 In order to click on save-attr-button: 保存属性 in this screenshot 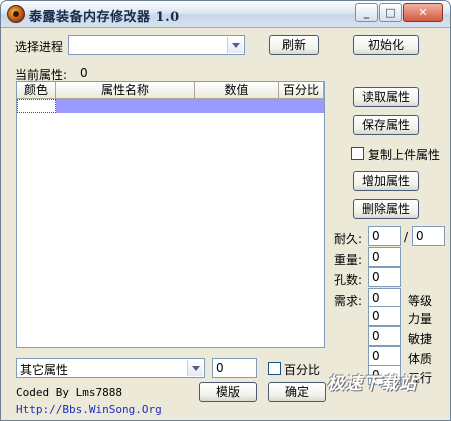, I will do `click(386, 125)`.